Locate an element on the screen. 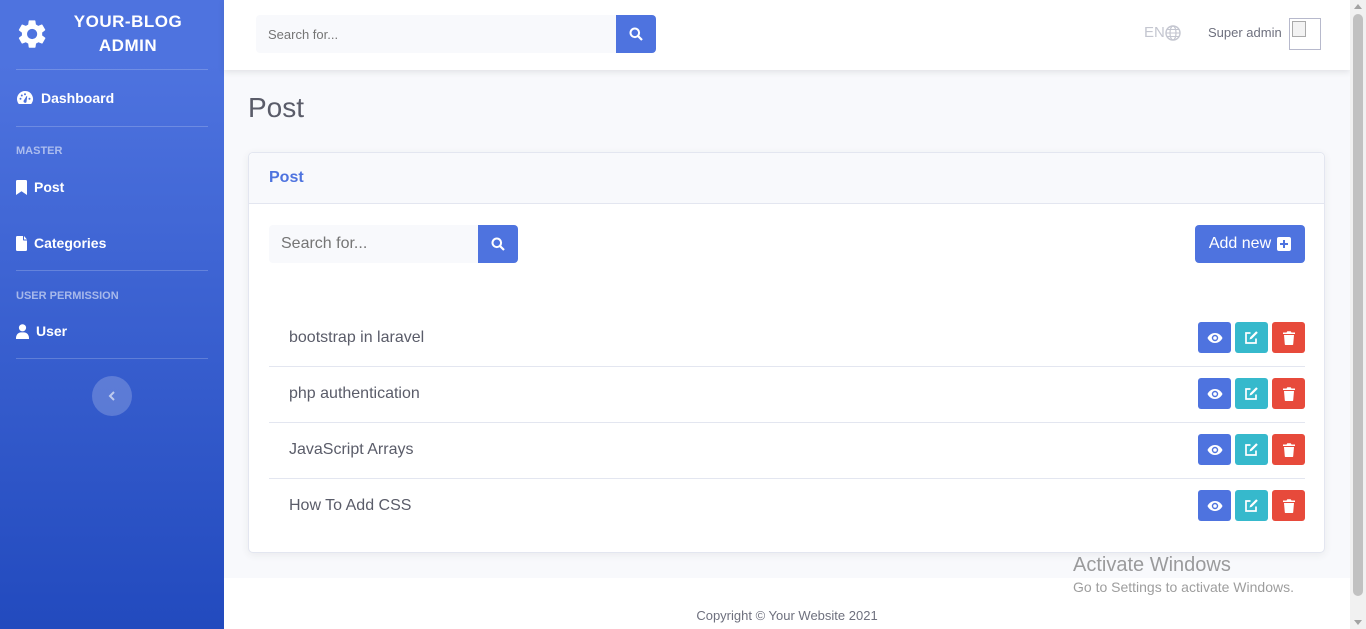 The image size is (1366, 629). add-new-button: Add new is located at coordinates (1250, 244).